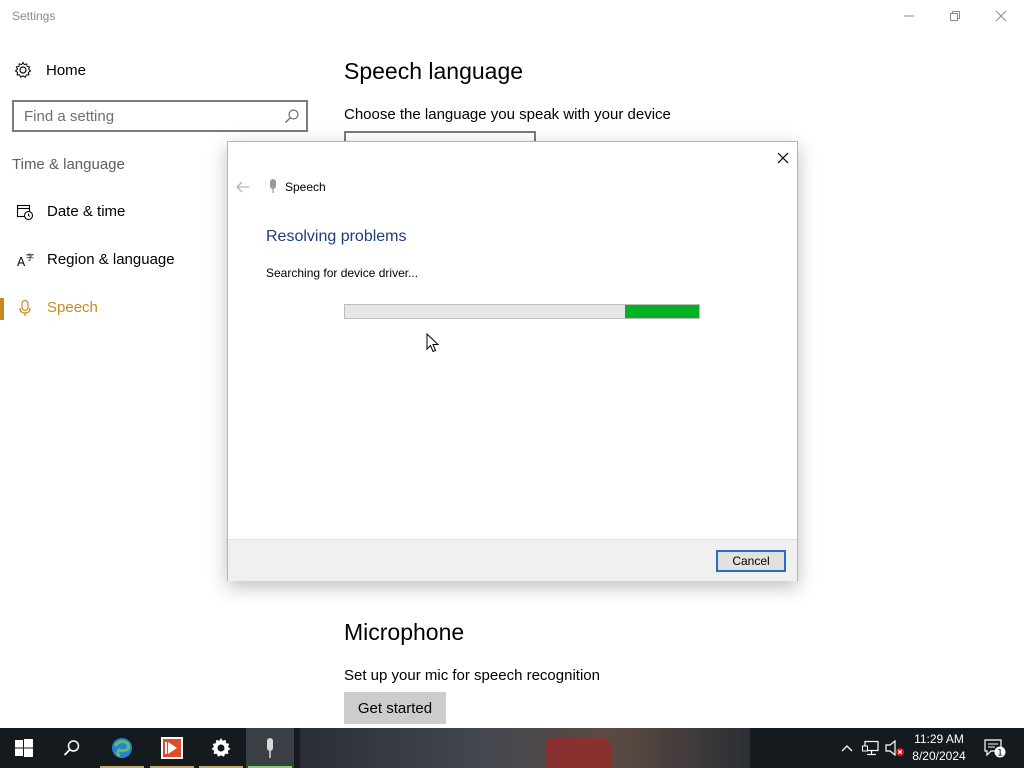 The image size is (1024, 768). What do you see at coordinates (1000, 754) in the screenshot?
I see `notification-count: 1` at bounding box center [1000, 754].